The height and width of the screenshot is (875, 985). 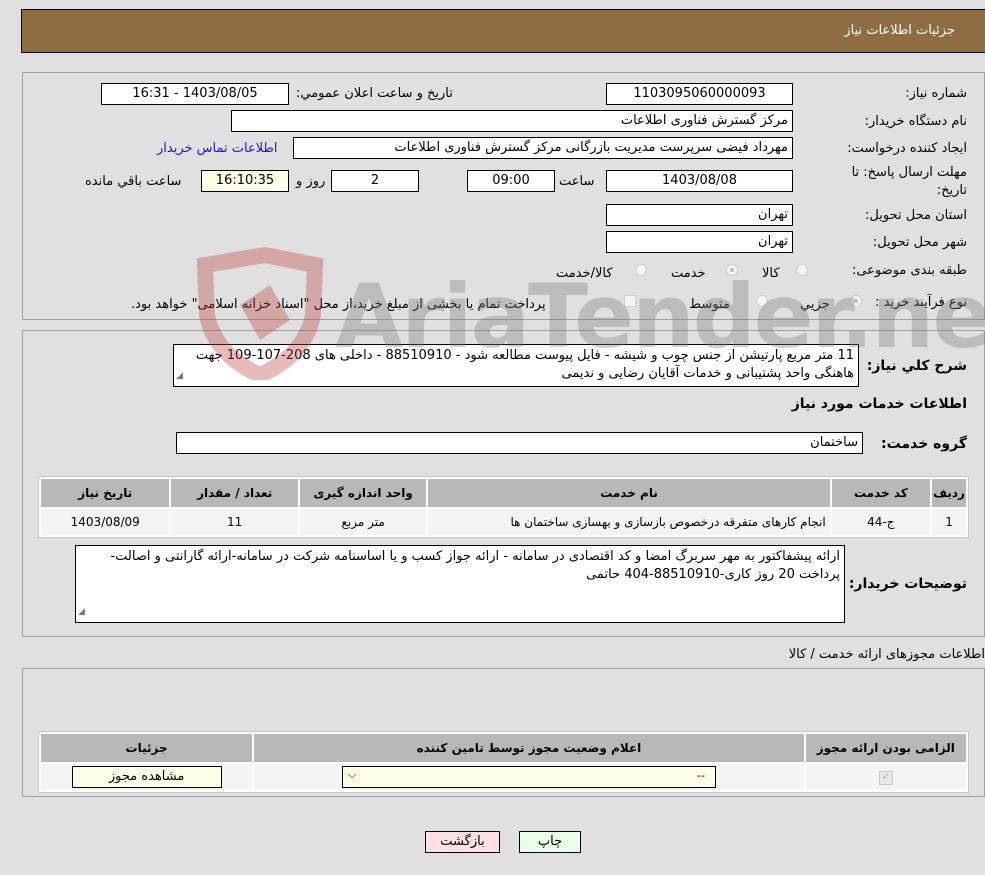 What do you see at coordinates (921, 302) in the screenshot?
I see `process-label: نوع فرآیند خرید :` at bounding box center [921, 302].